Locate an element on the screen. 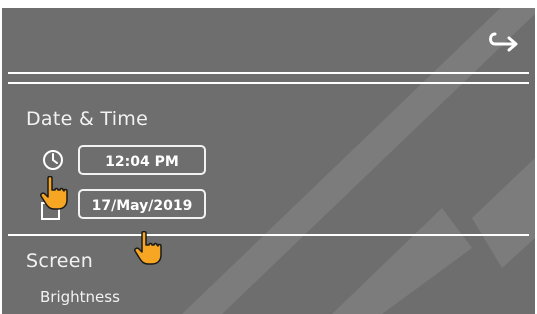 This screenshot has height=314, width=537. header-divider-top is located at coordinates (268, 73).